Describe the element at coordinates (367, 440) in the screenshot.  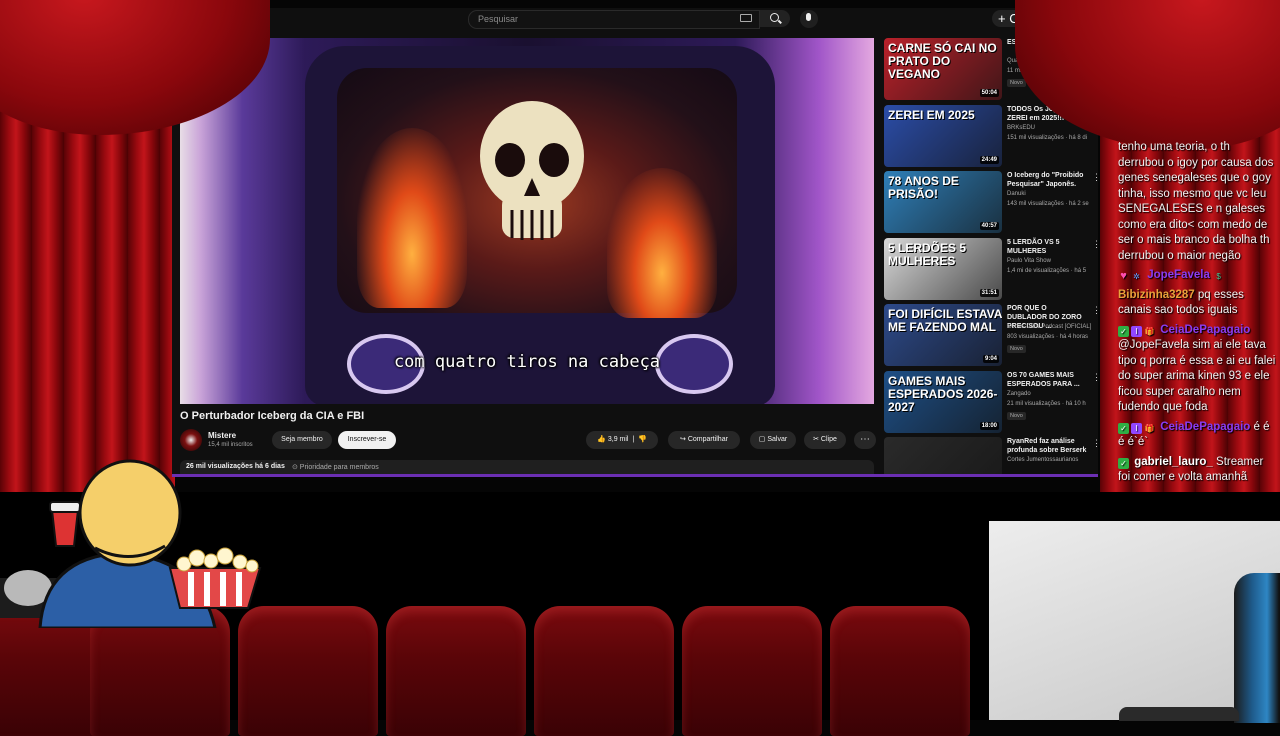
I see `subscribe-button: Inscrever-se` at that location.